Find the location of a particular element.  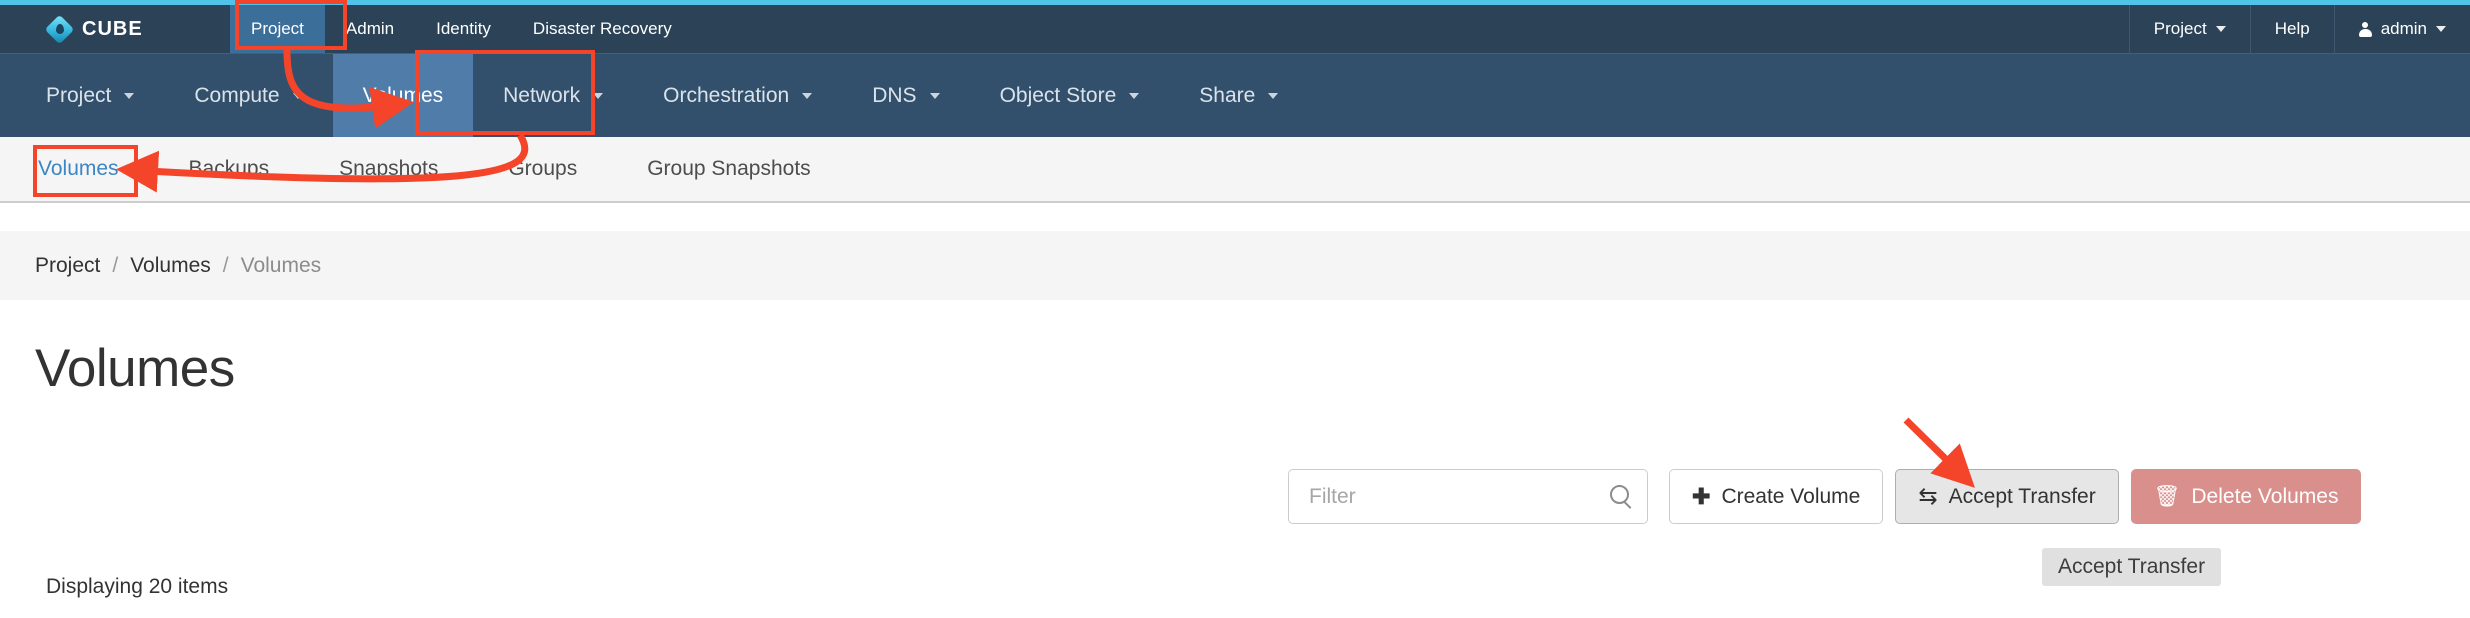

accept-transfer-button: ⇆ Accept Transfer is located at coordinates (2007, 496).